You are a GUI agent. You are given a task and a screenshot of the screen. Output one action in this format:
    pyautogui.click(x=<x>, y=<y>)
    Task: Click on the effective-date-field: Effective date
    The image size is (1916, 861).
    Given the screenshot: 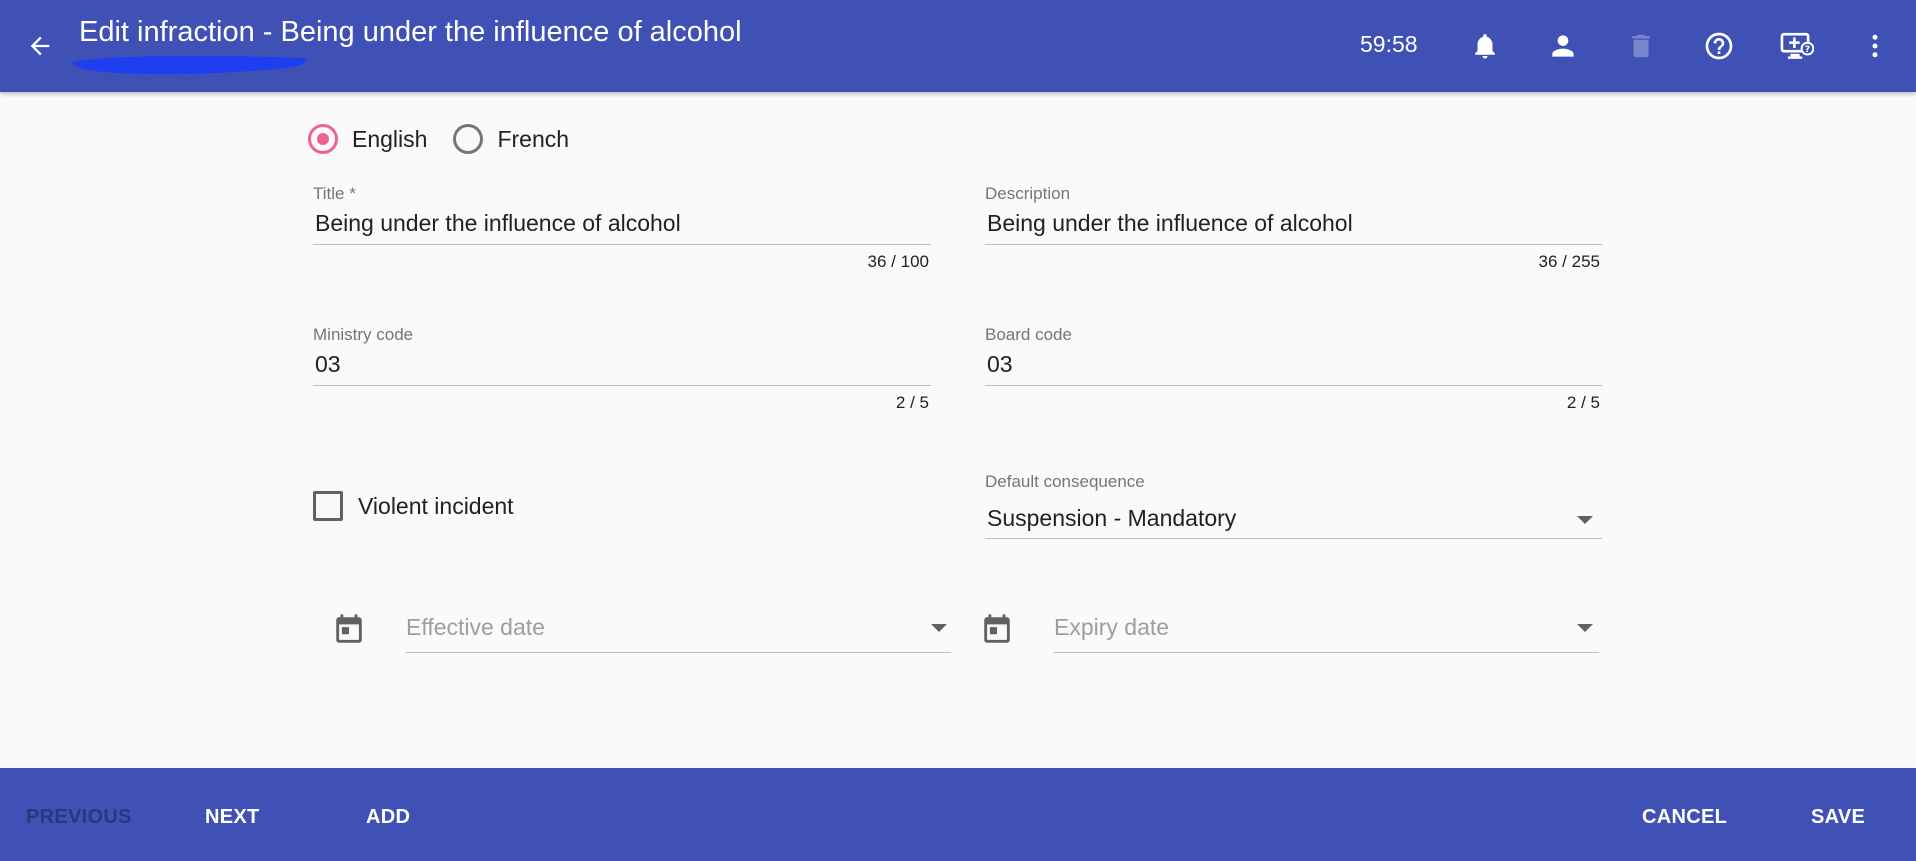 What is the action you would take?
    pyautogui.click(x=678, y=631)
    